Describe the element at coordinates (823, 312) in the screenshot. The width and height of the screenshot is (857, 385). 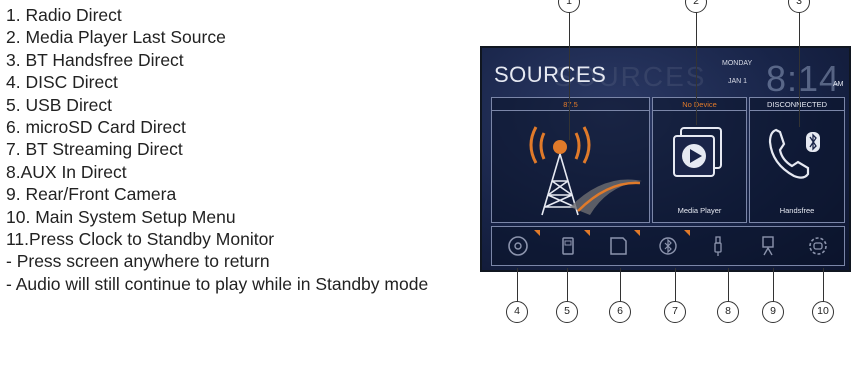
I see `callout-10: 10` at that location.